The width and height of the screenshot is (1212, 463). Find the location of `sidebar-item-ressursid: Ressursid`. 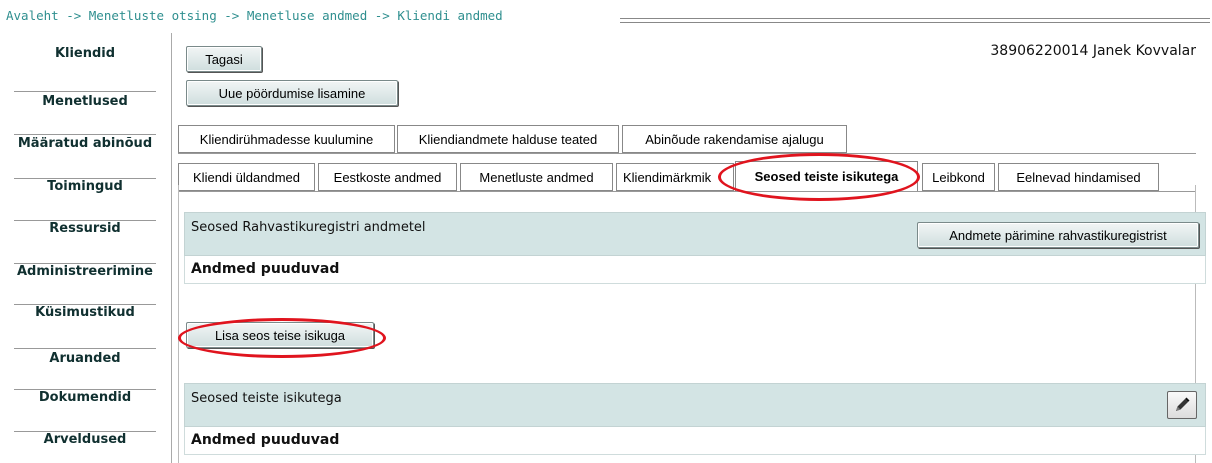

sidebar-item-ressursid: Ressursid is located at coordinates (85, 223).